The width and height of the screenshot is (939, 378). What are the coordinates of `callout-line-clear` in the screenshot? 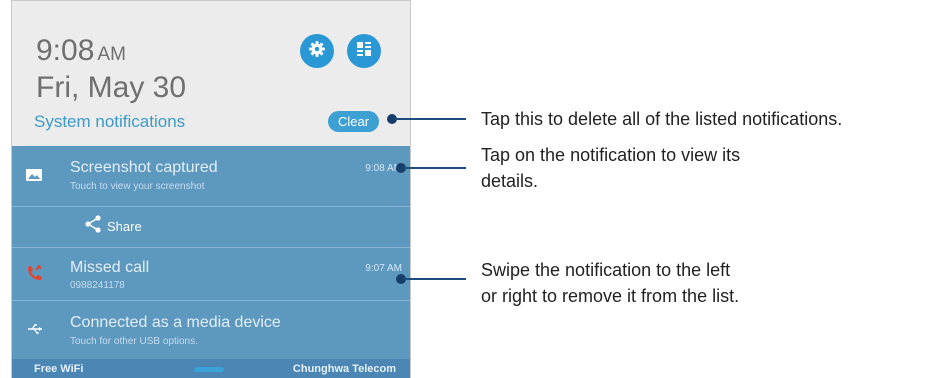 It's located at (430, 119).